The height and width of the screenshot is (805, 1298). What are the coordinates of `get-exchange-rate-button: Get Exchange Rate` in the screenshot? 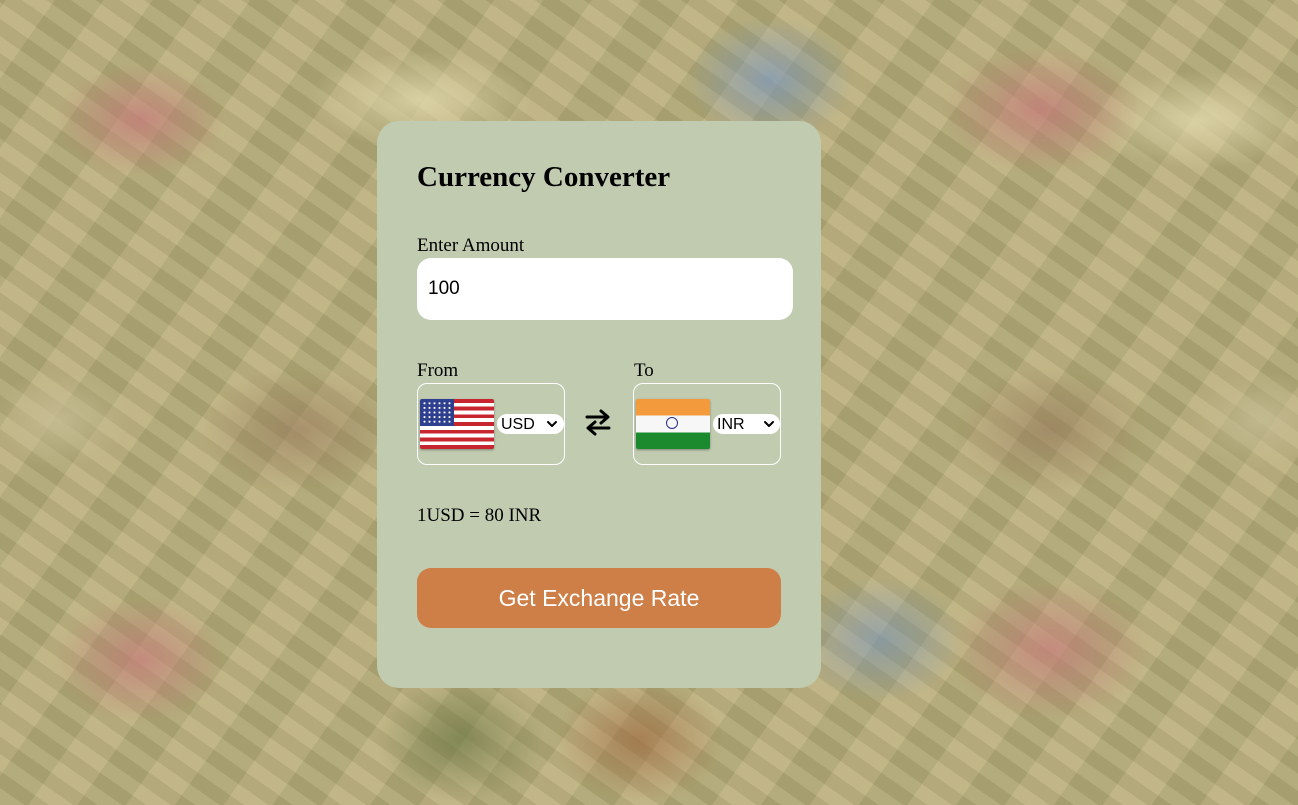 It's located at (599, 598).